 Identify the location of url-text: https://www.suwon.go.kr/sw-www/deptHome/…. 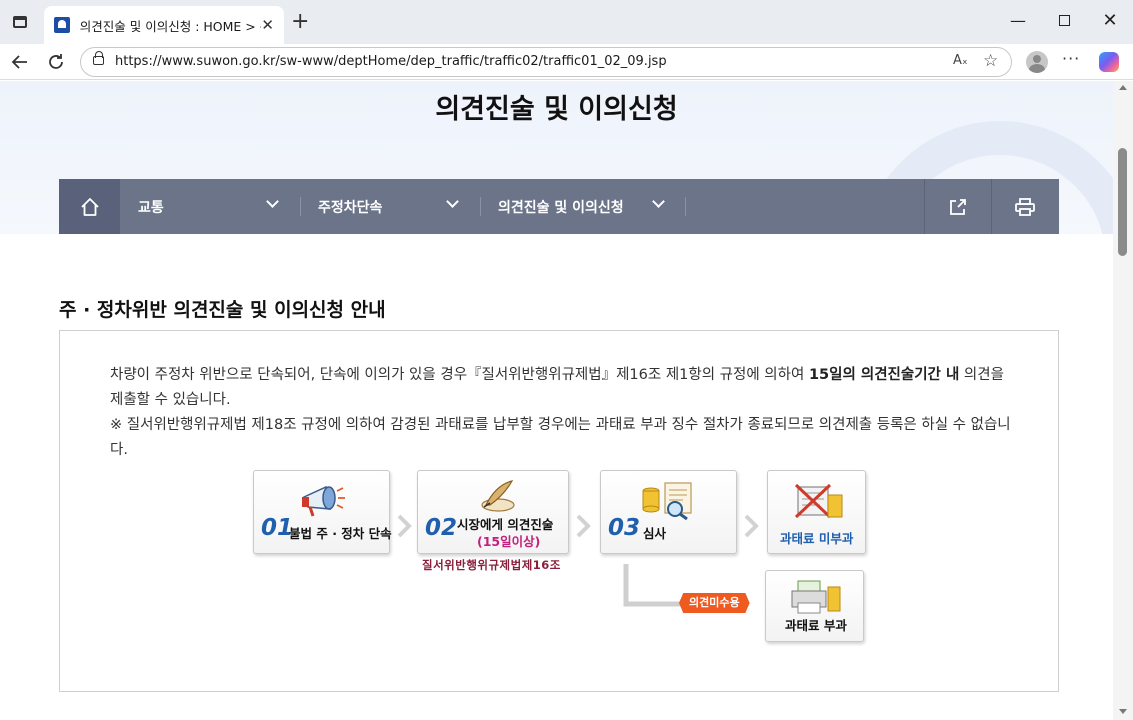
(391, 61).